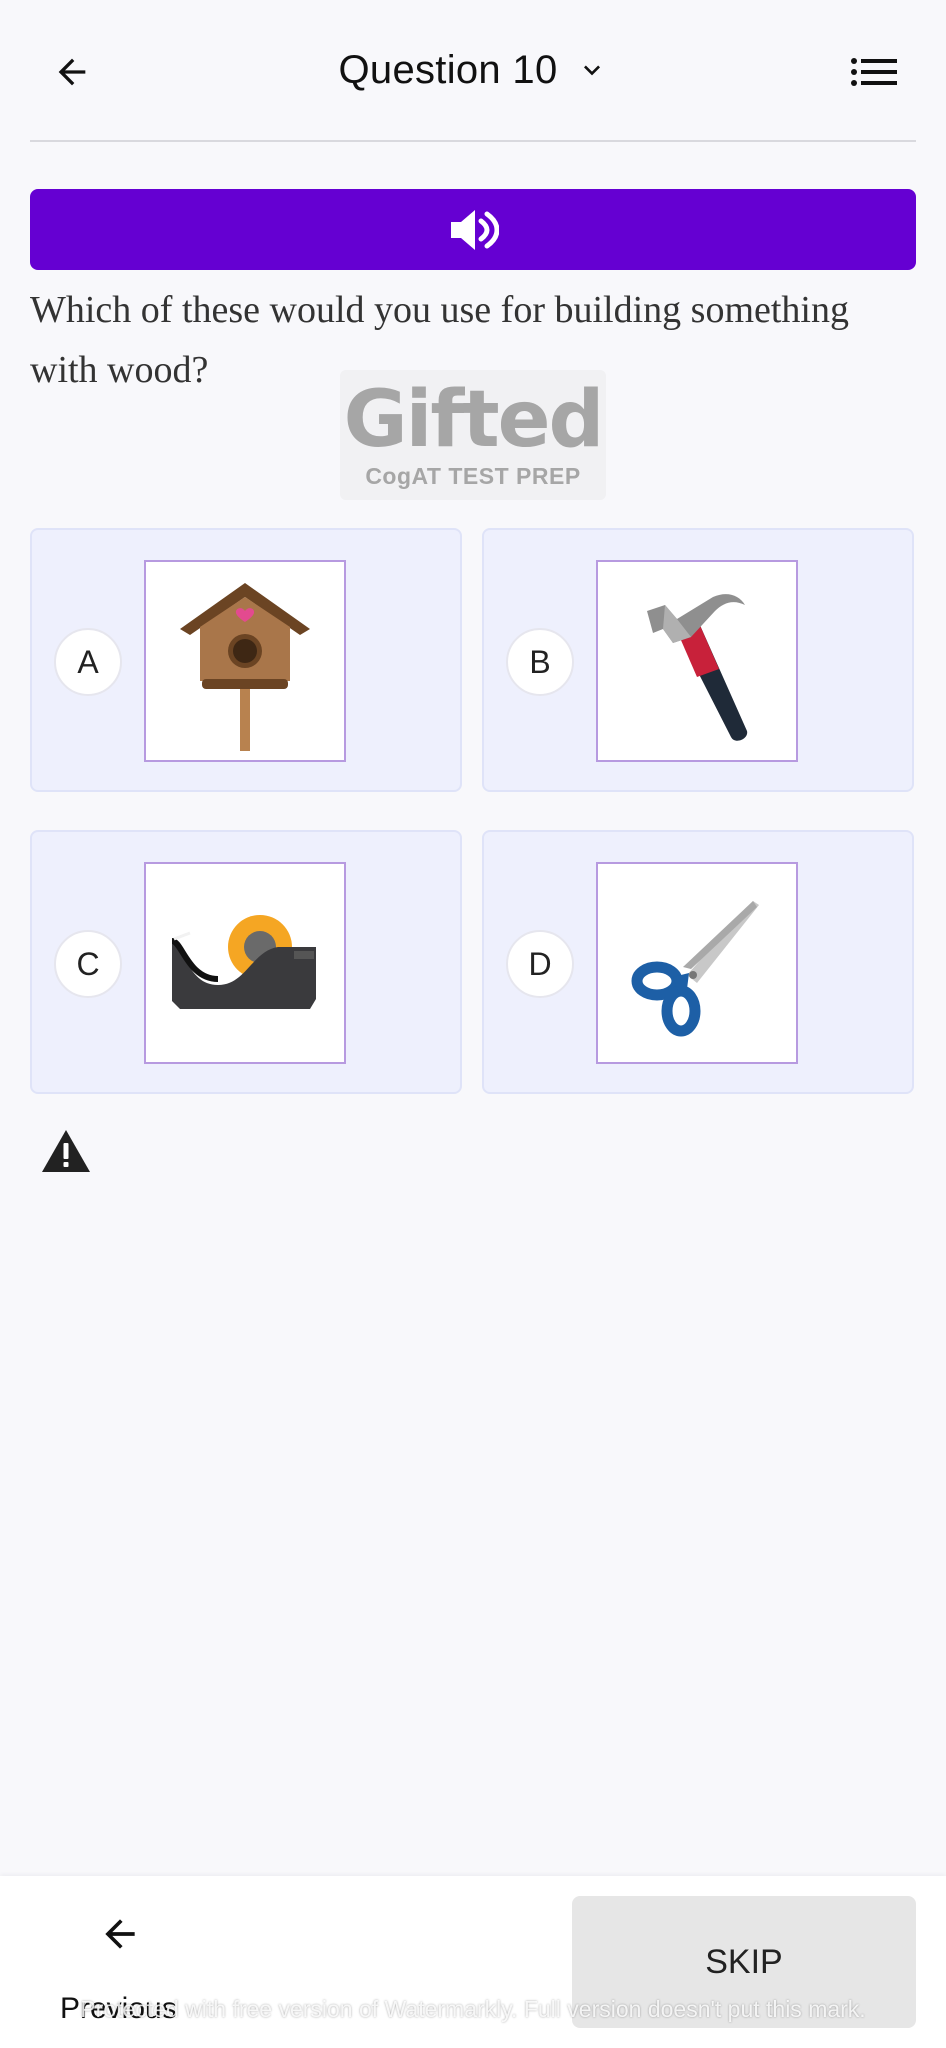 Image resolution: width=946 pixels, height=2048 pixels. I want to click on speaker-icon, so click(475, 229).